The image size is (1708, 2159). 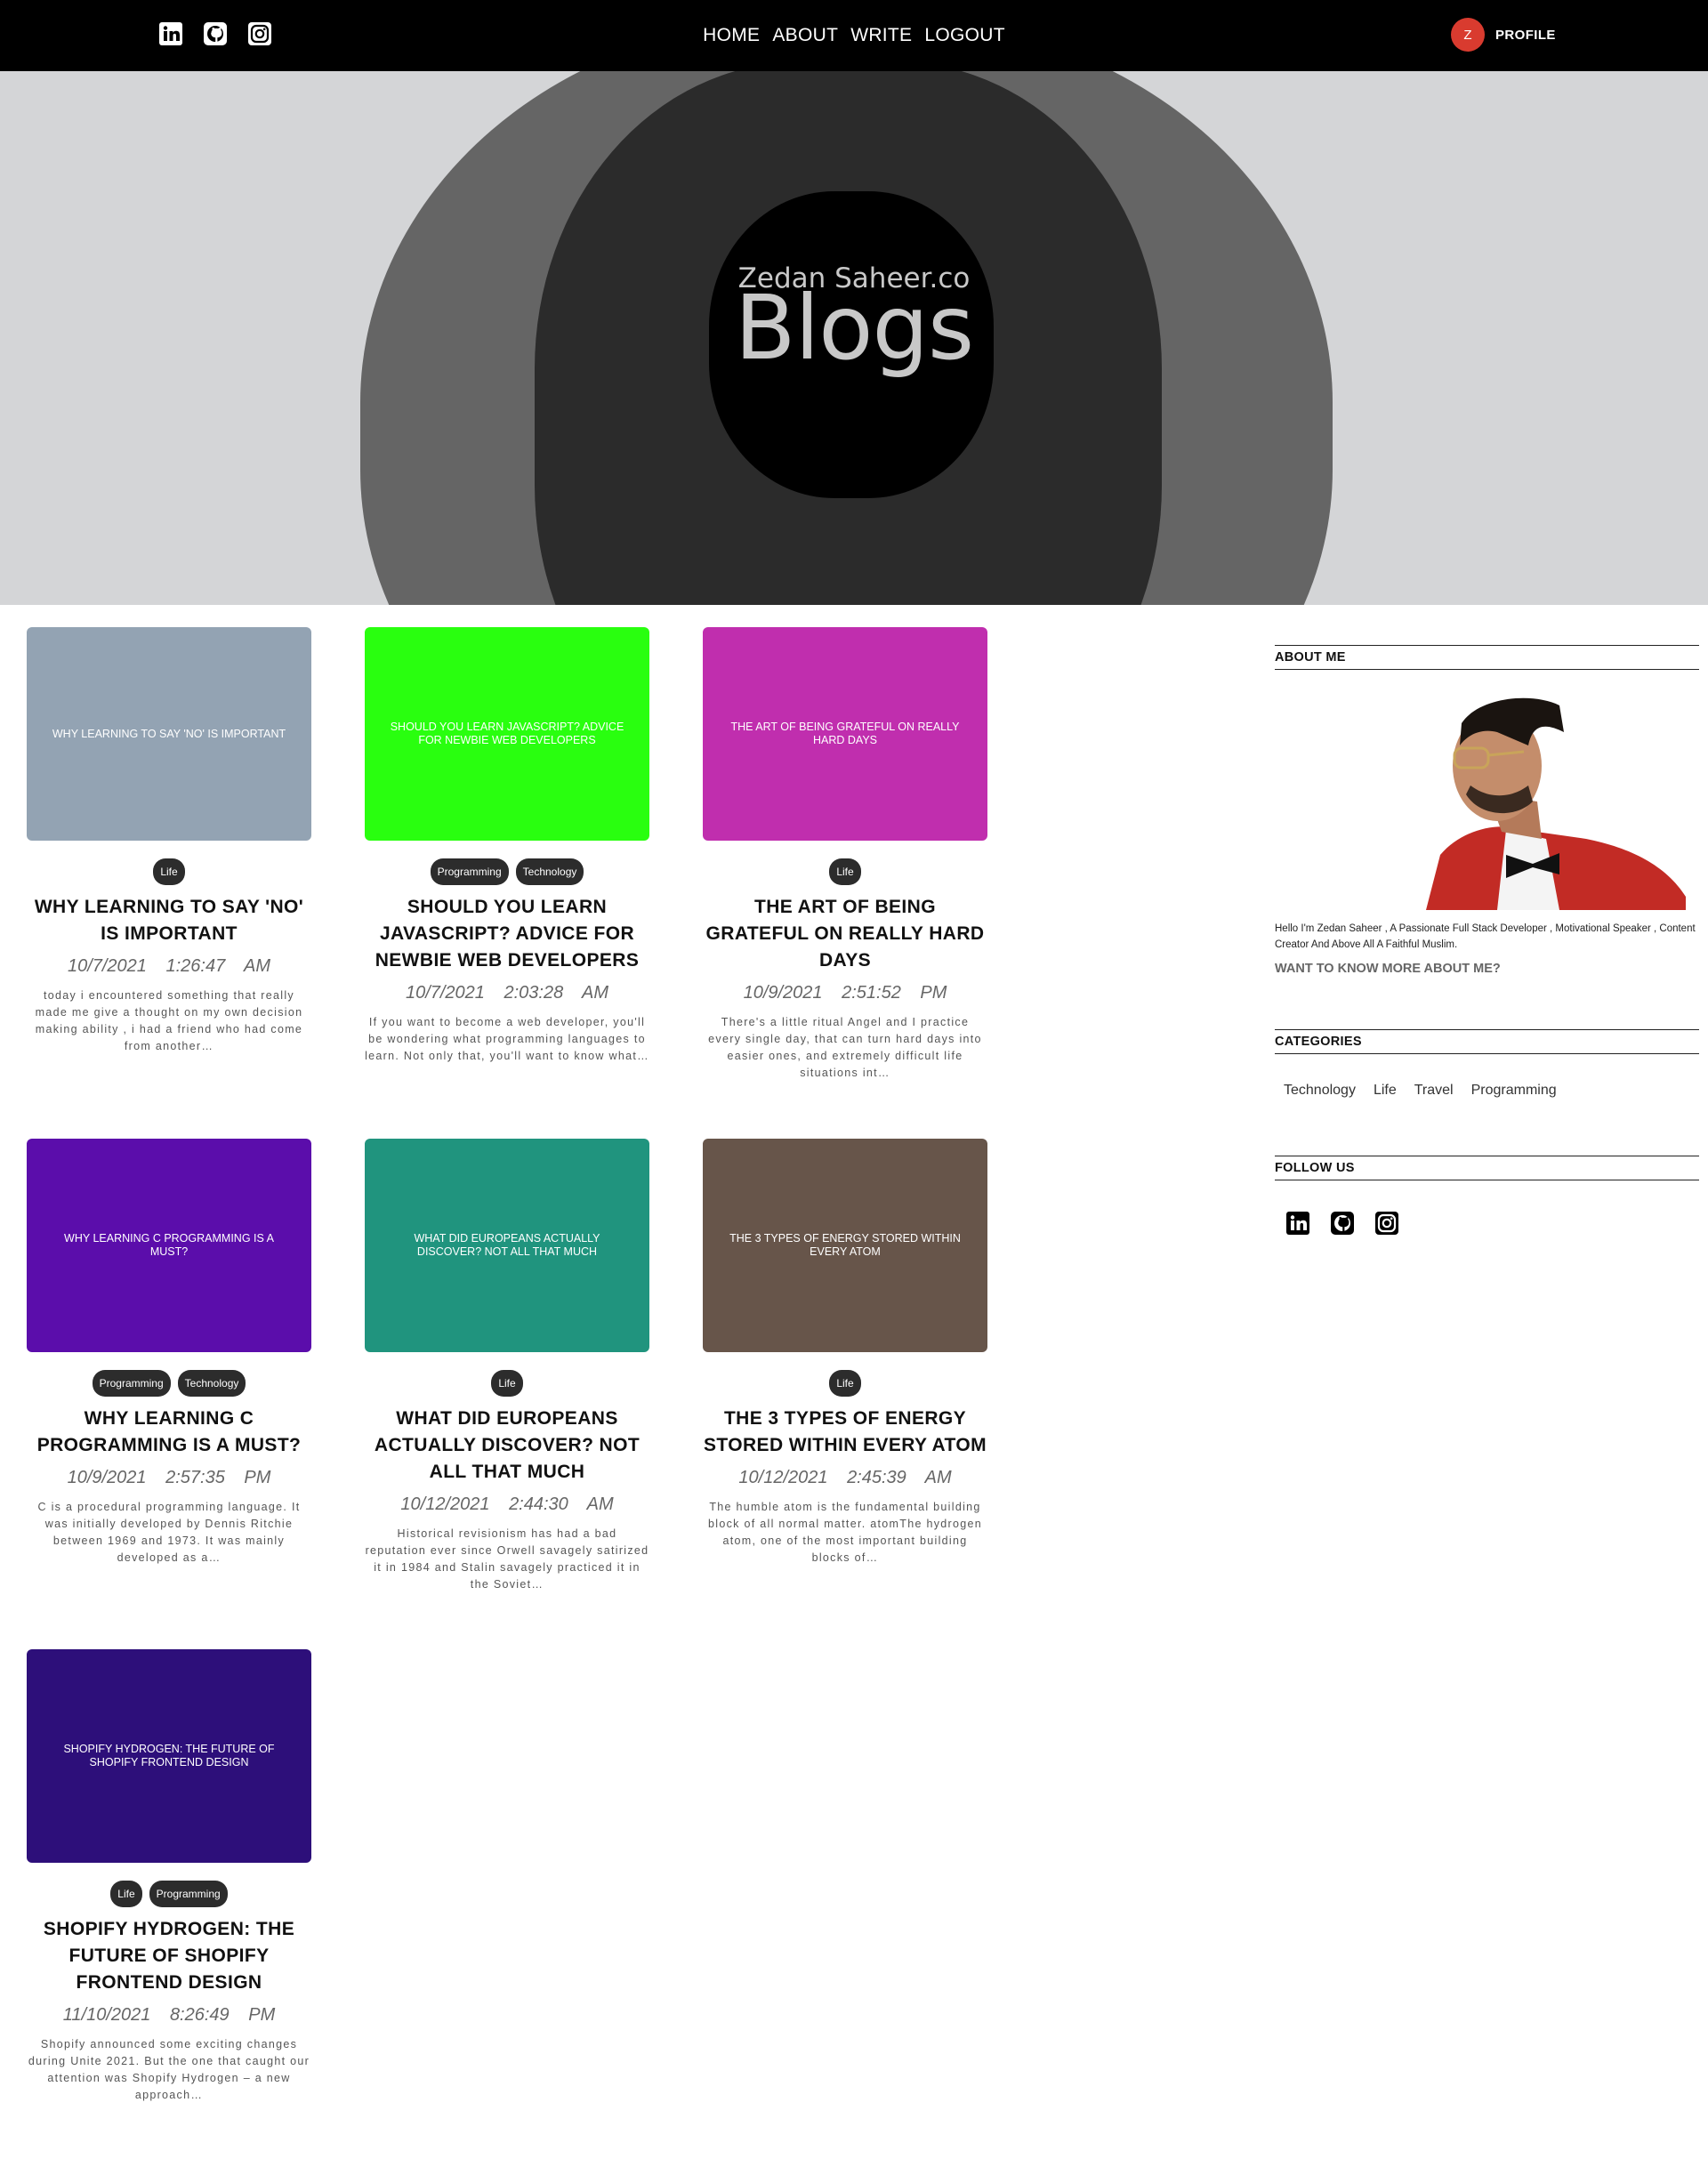 I want to click on top-navbar: HOME ABOUT WRITE LOGOUT Z PROFILE, so click(x=854, y=35).